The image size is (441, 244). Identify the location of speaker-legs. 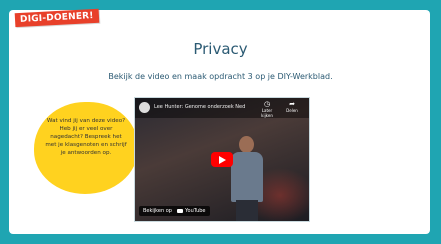
(247, 210).